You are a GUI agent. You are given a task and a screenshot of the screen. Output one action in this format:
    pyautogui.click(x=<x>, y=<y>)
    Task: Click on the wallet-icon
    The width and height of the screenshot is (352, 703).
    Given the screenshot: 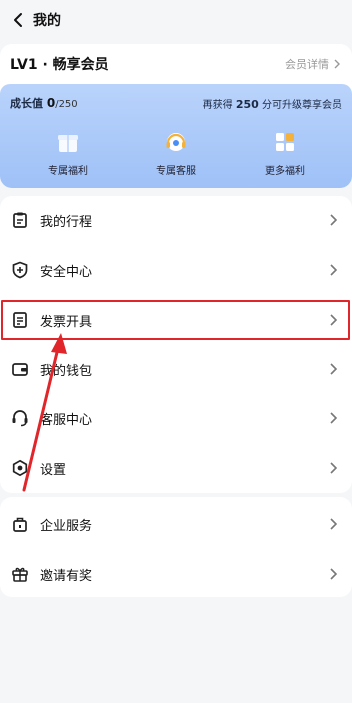 What is the action you would take?
    pyautogui.click(x=20, y=369)
    